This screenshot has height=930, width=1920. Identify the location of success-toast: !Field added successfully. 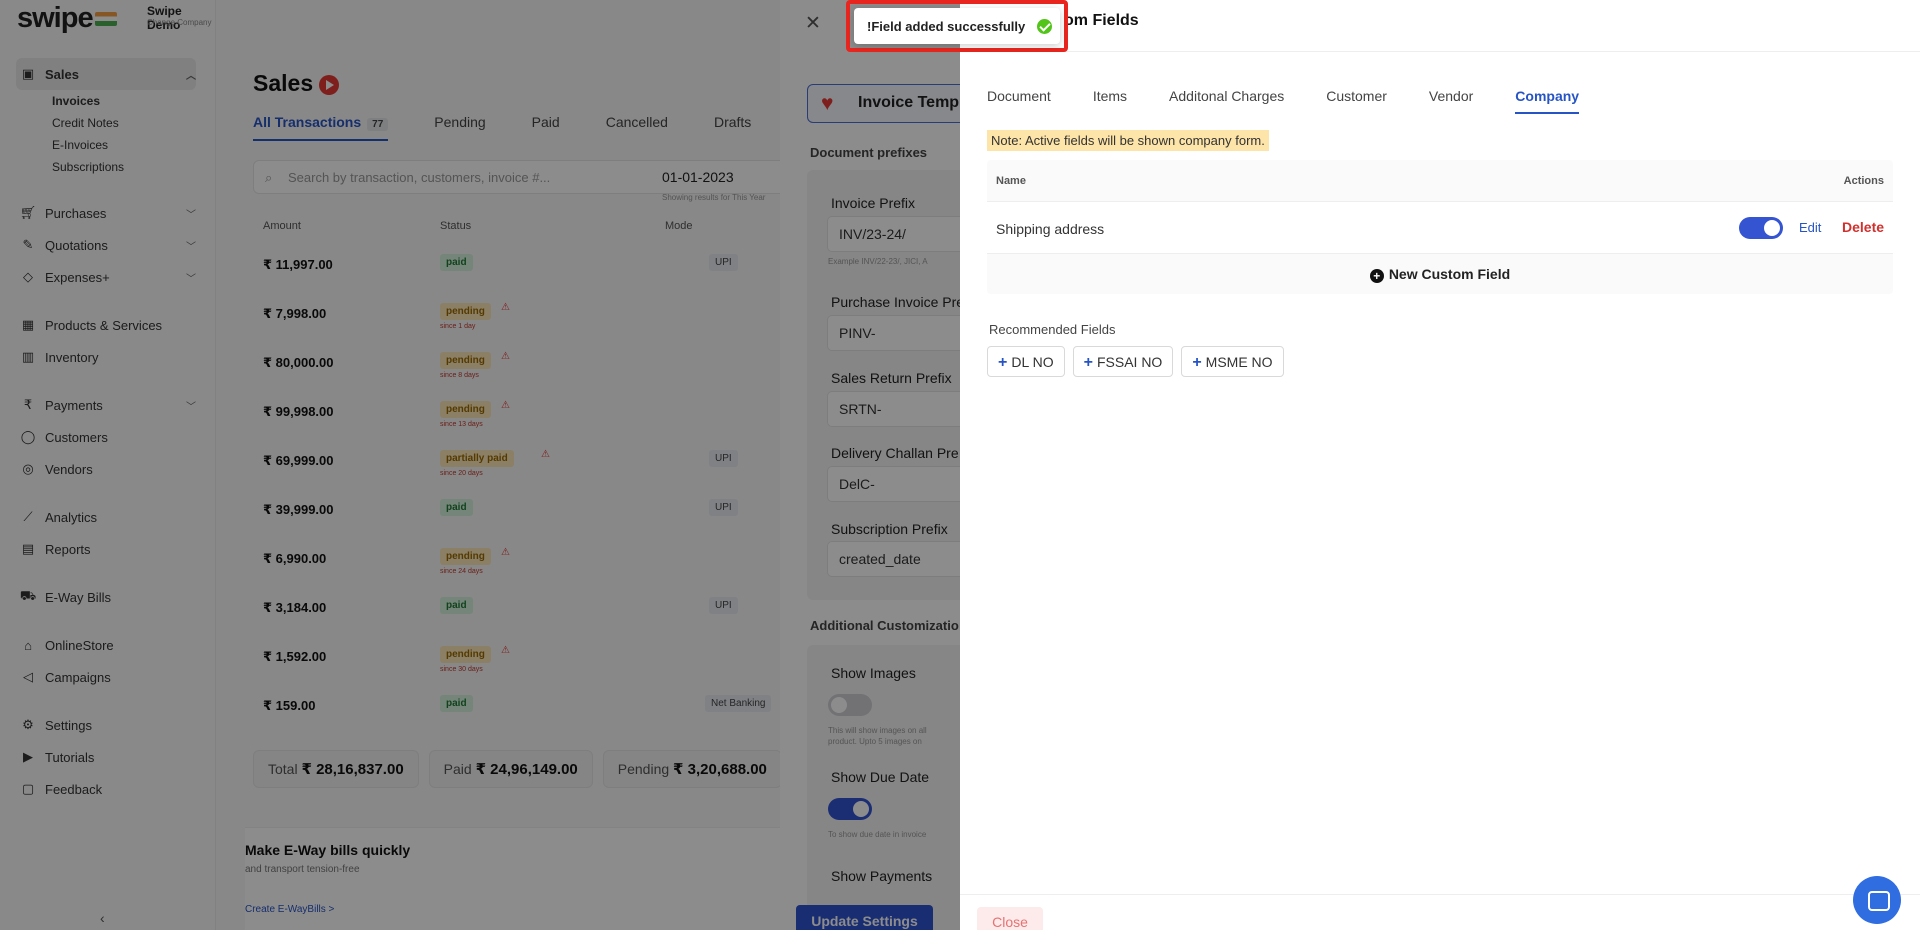
(957, 26).